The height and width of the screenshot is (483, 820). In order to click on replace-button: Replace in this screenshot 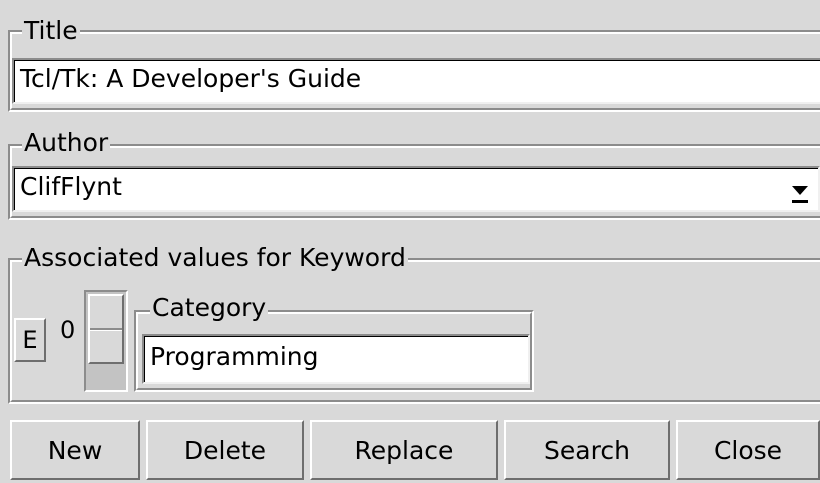, I will do `click(404, 450)`.